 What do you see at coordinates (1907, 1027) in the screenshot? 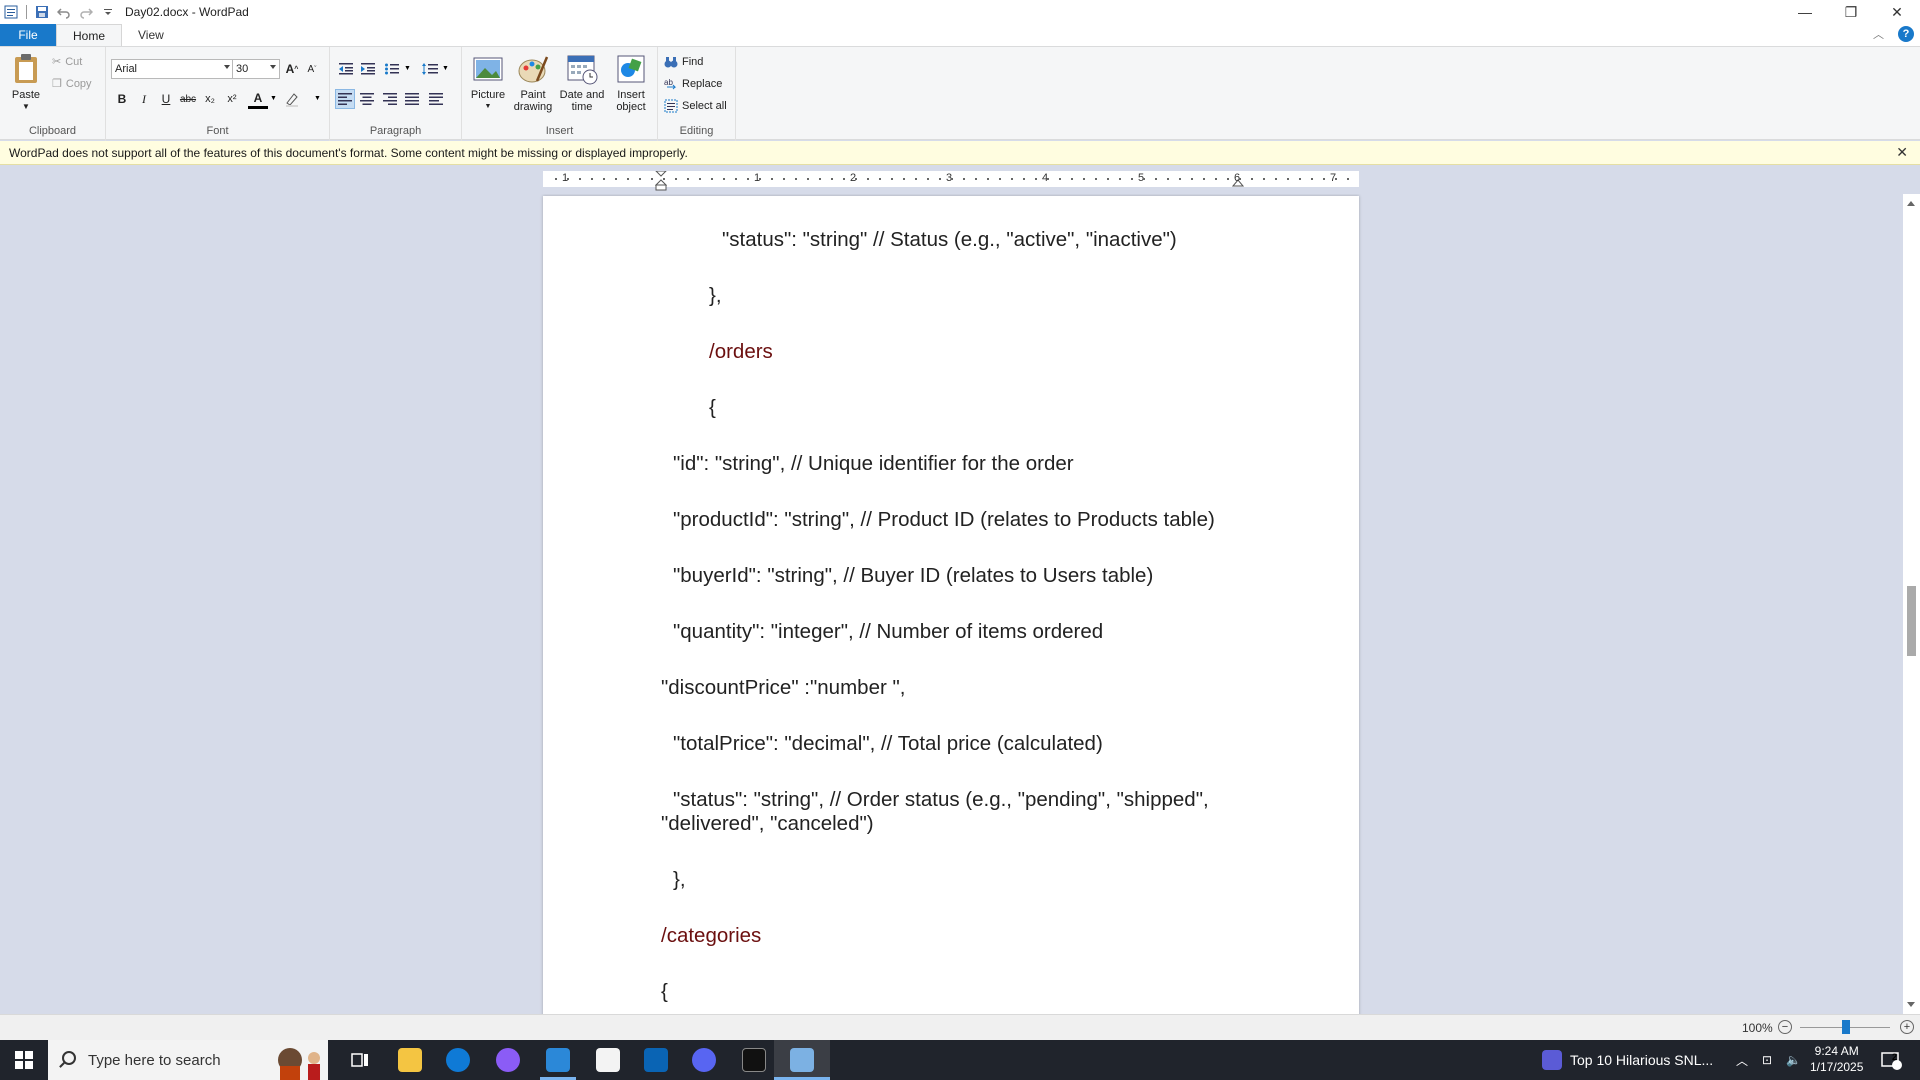
I see `zoom-in-button: +` at bounding box center [1907, 1027].